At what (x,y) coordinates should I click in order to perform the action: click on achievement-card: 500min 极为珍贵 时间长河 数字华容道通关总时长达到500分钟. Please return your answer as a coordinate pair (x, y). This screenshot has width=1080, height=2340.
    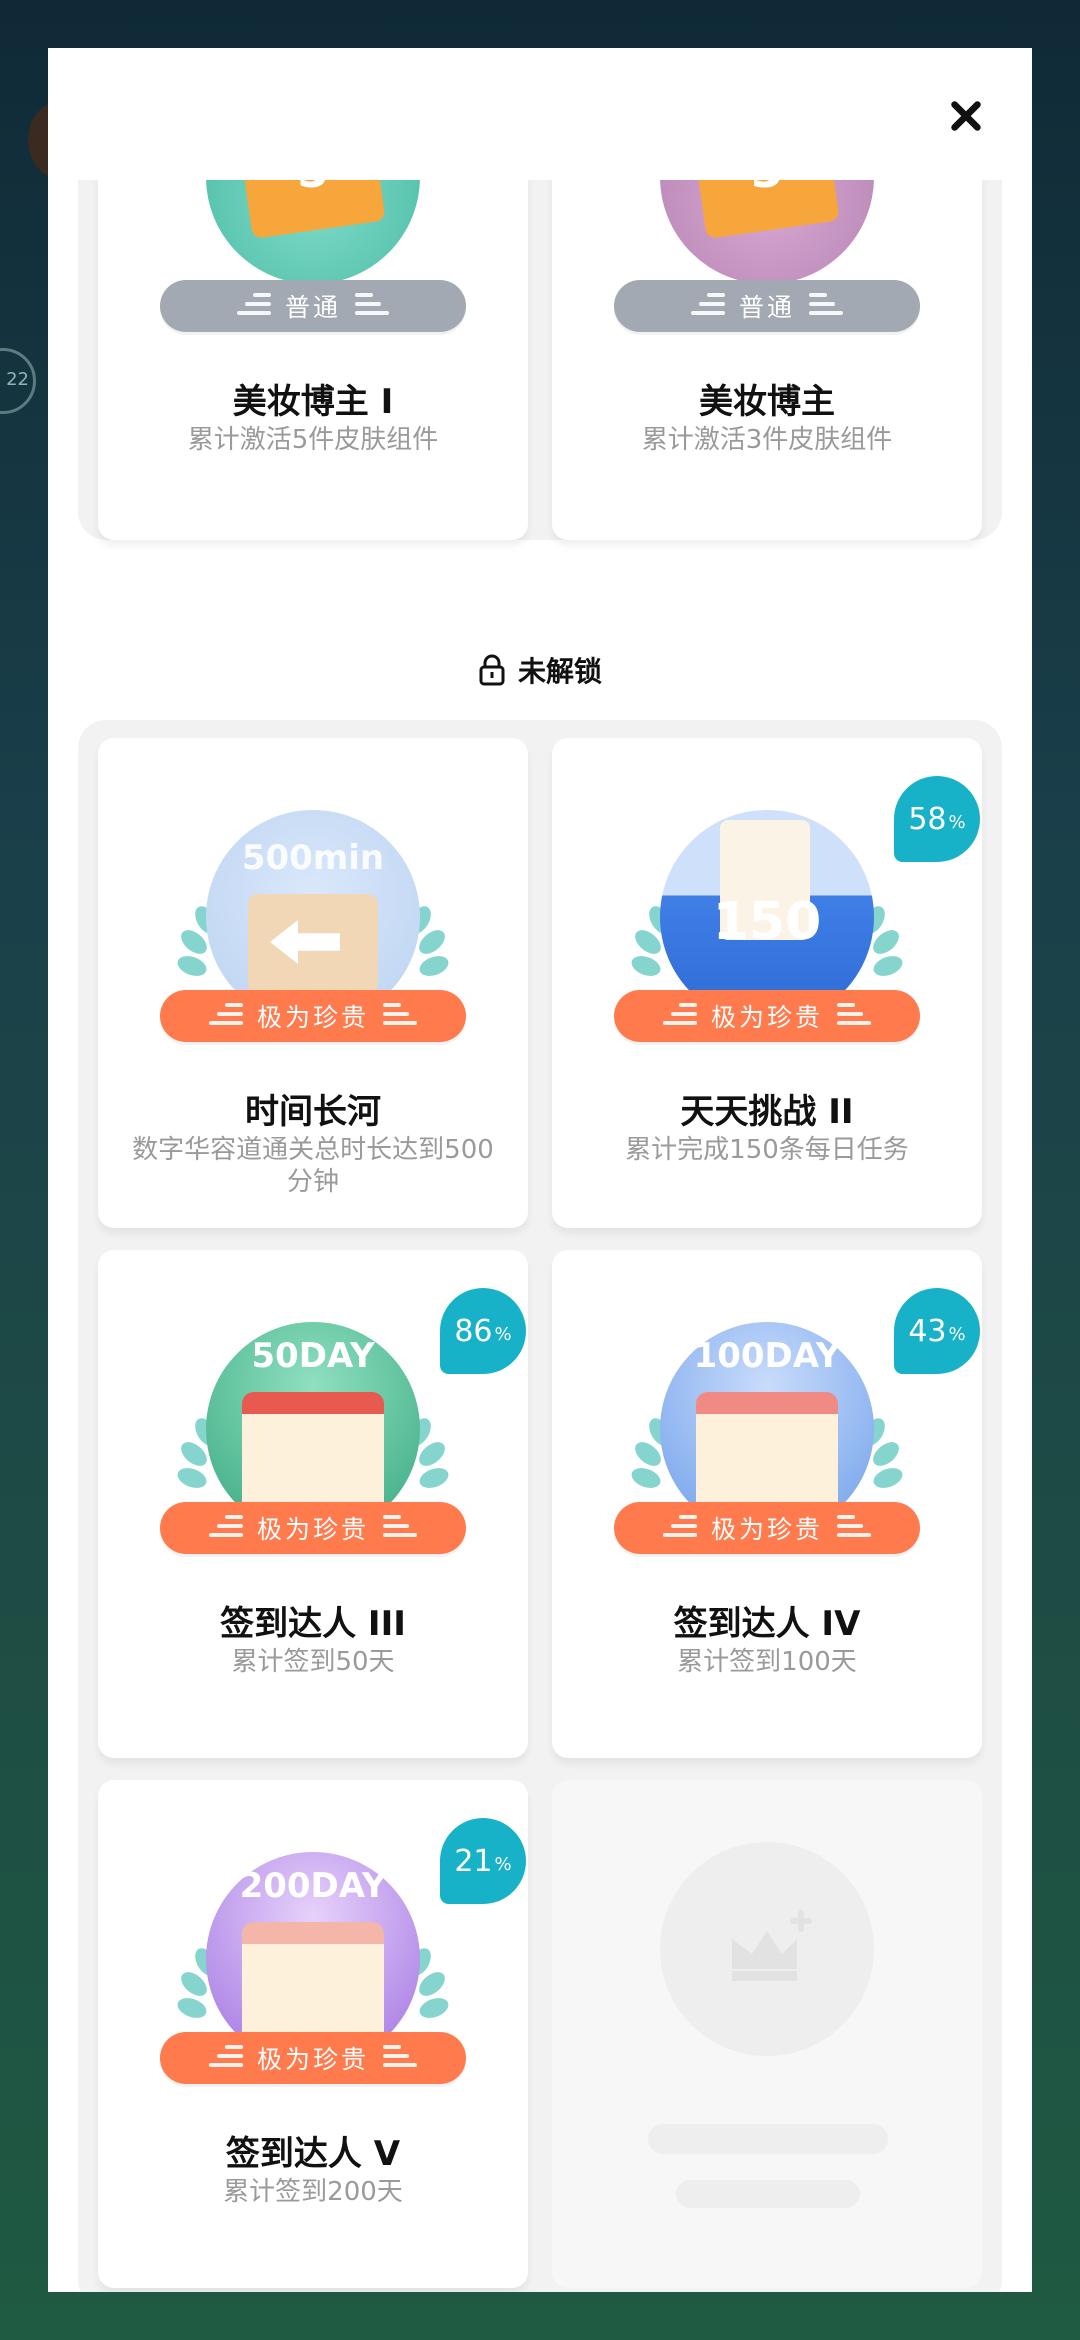
    Looking at the image, I should click on (313, 983).